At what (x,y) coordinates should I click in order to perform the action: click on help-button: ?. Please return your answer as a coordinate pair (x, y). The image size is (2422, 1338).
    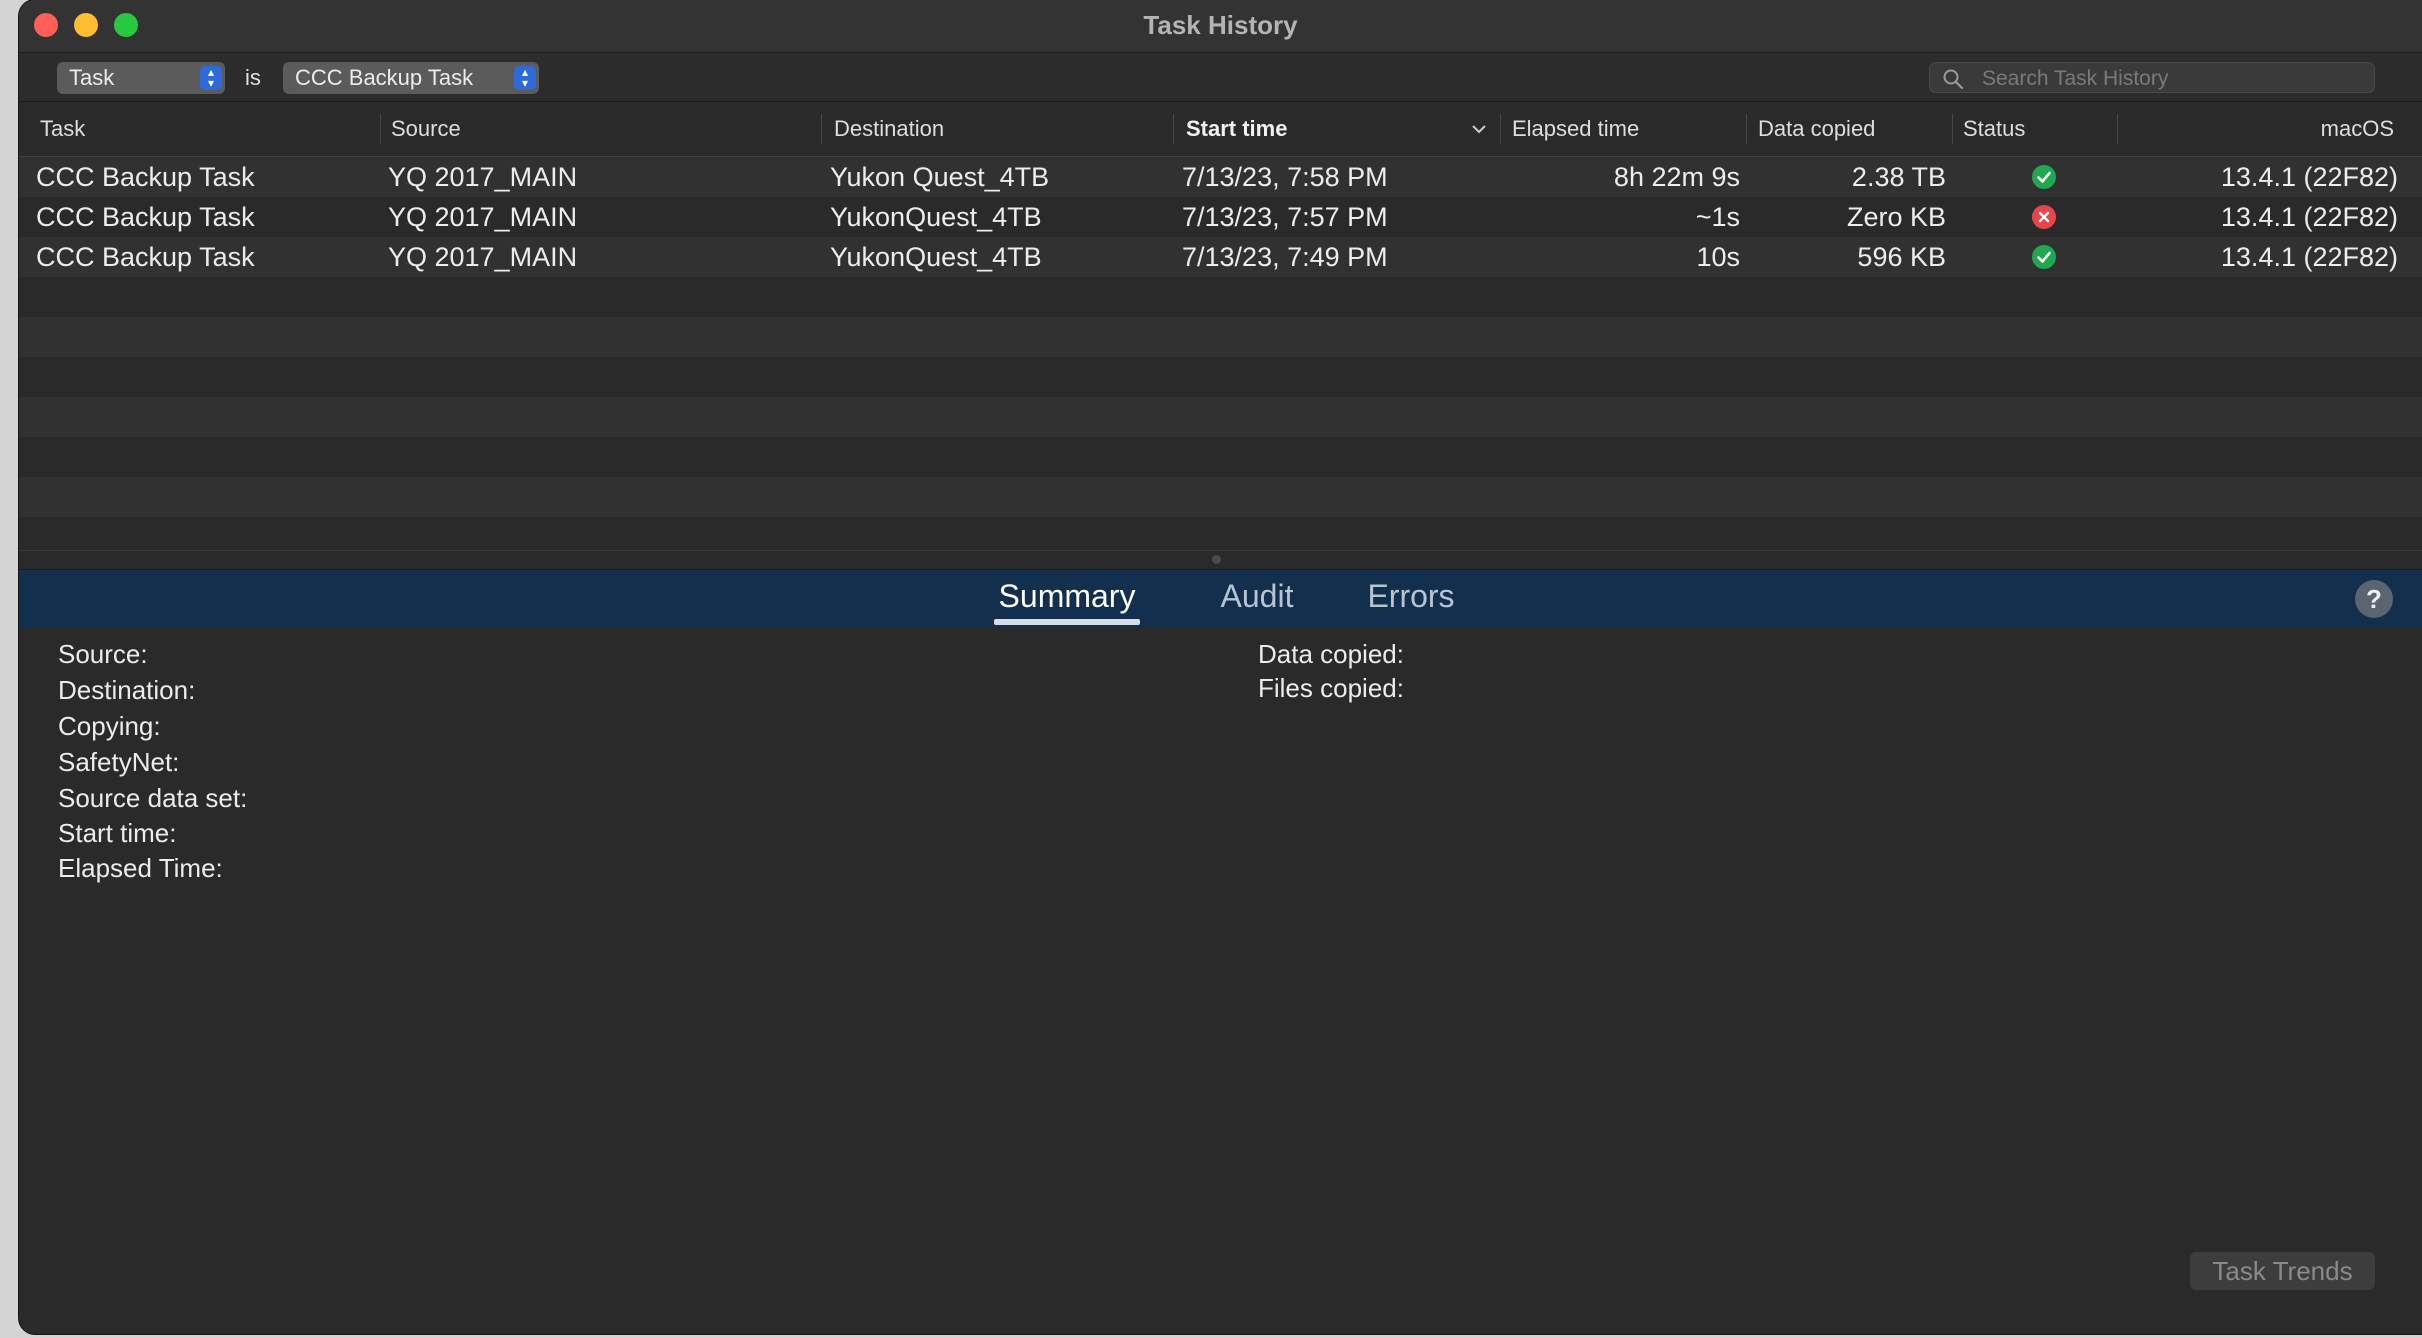
    Looking at the image, I should click on (2374, 599).